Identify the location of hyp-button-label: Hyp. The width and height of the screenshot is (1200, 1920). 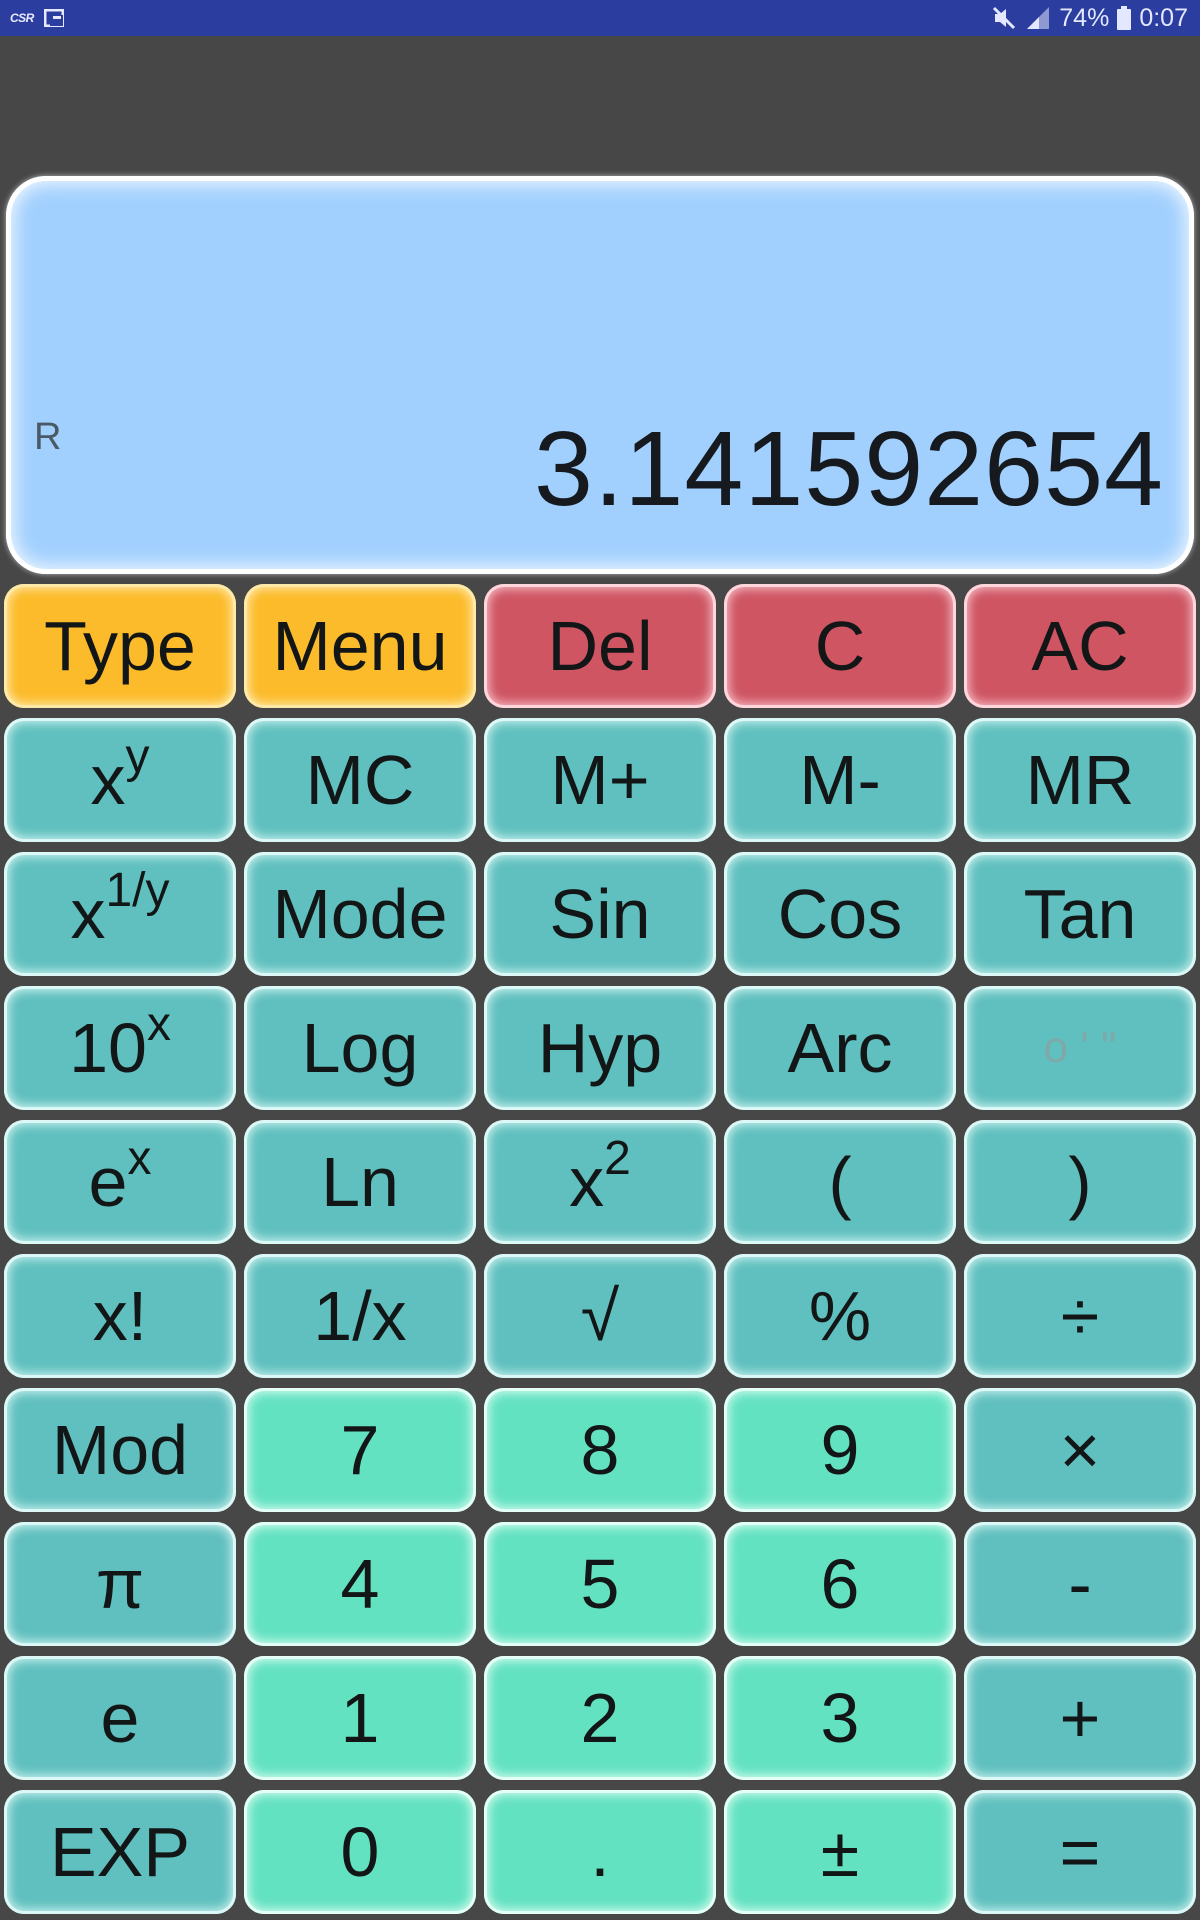
(600, 1048).